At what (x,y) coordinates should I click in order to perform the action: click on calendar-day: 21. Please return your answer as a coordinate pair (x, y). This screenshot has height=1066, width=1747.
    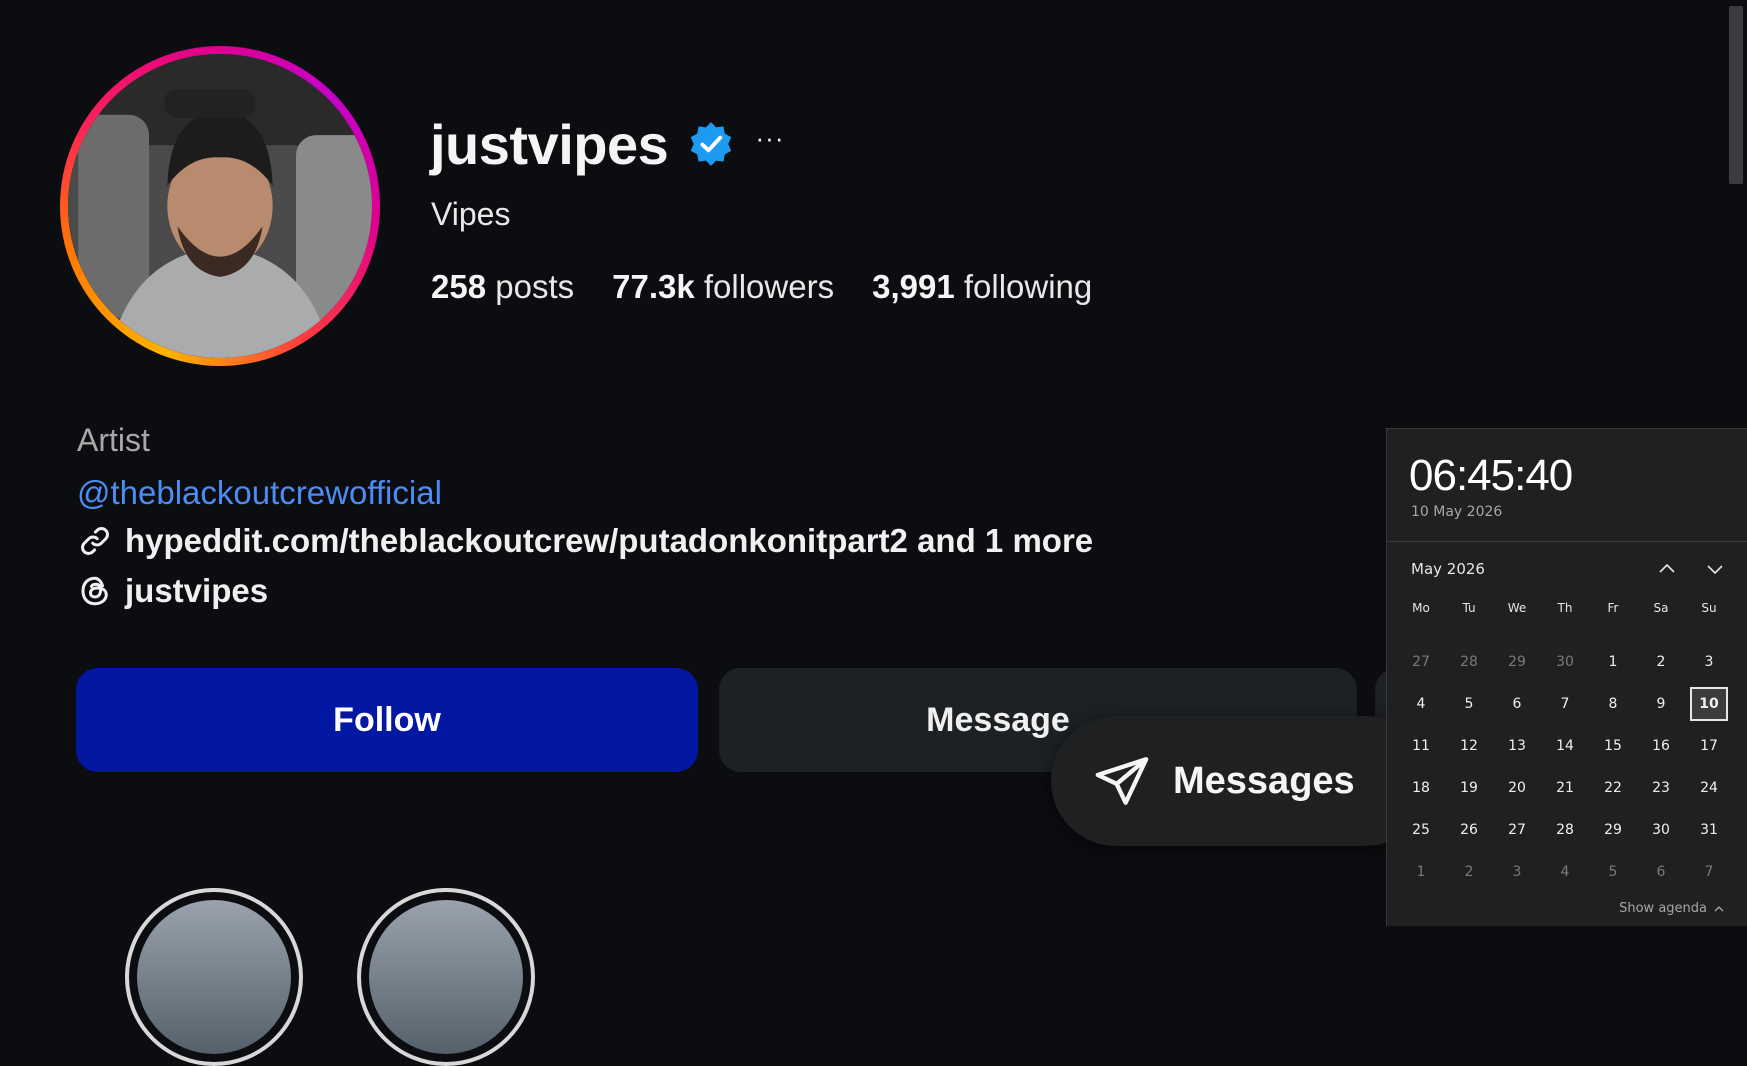
    Looking at the image, I should click on (1565, 788).